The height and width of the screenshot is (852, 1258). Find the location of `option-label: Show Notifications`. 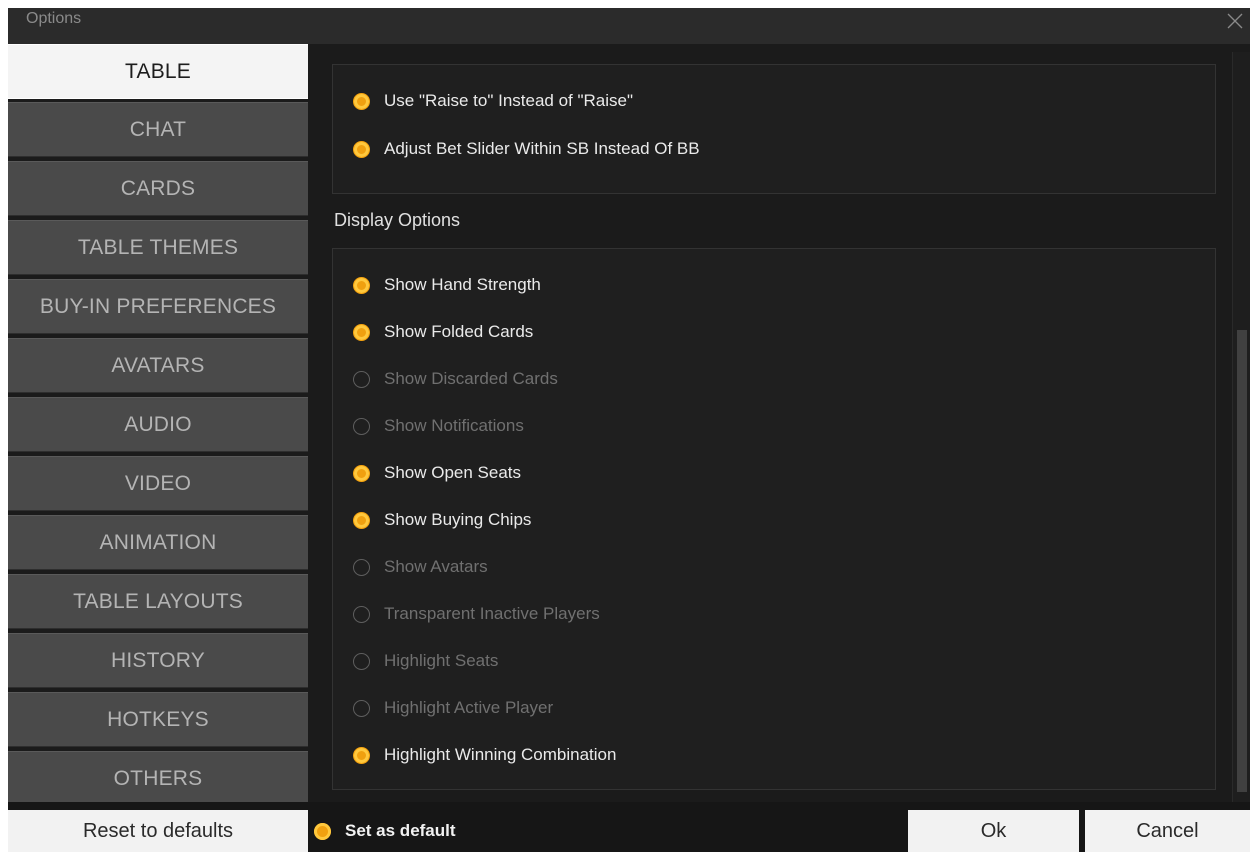

option-label: Show Notifications is located at coordinates (454, 425).